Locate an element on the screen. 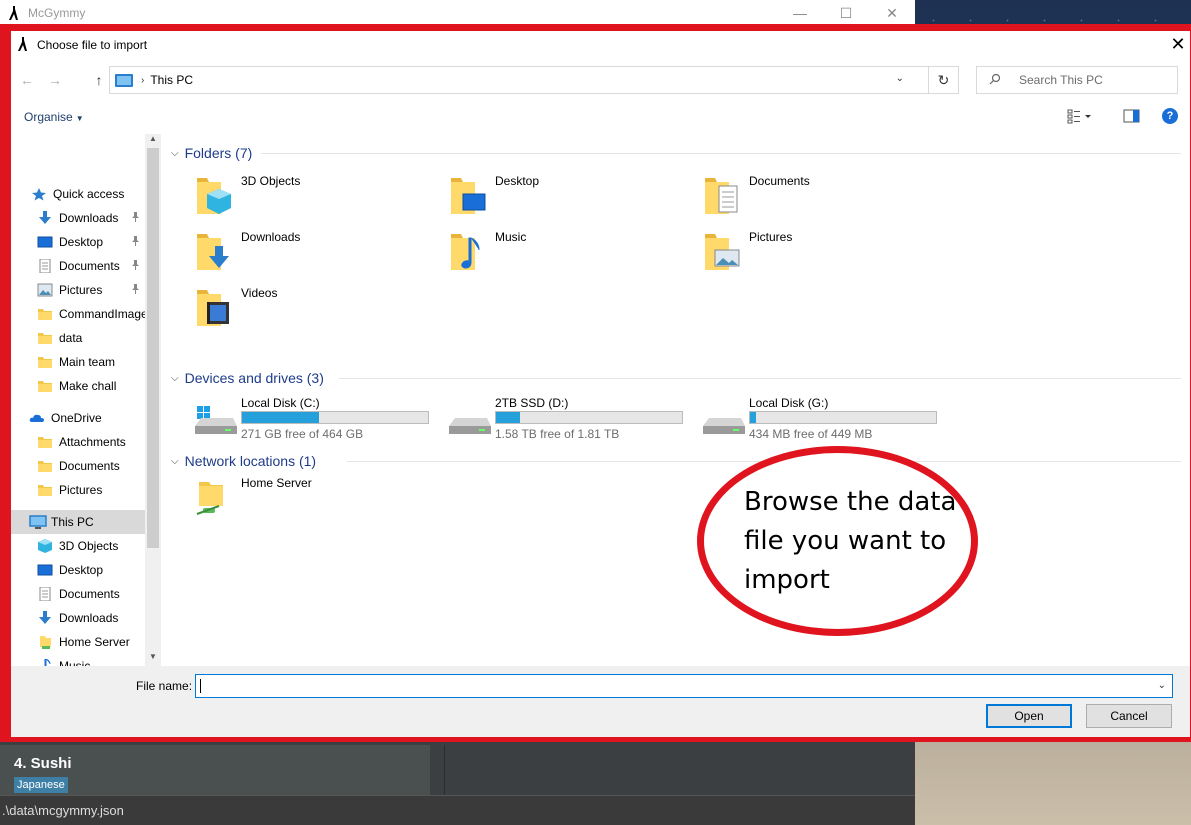 The width and height of the screenshot is (1191, 825). cancel-button: Cancel is located at coordinates (1129, 716).